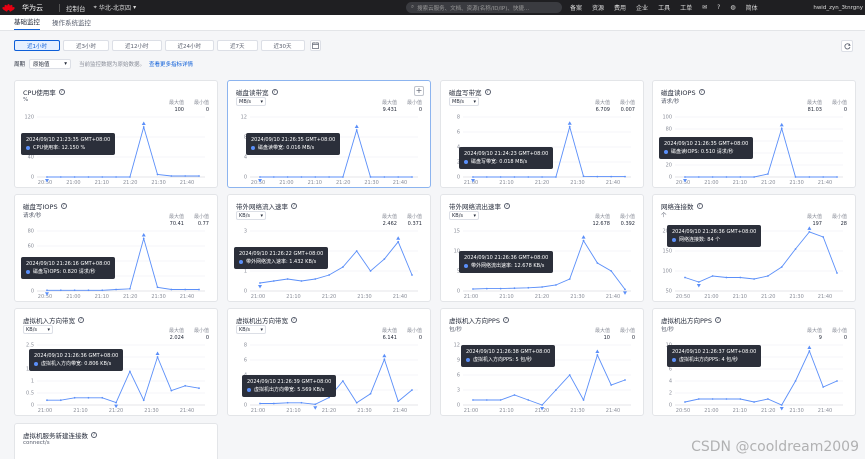  Describe the element at coordinates (752, 7) in the screenshot. I see `language-switch: 简体` at that location.